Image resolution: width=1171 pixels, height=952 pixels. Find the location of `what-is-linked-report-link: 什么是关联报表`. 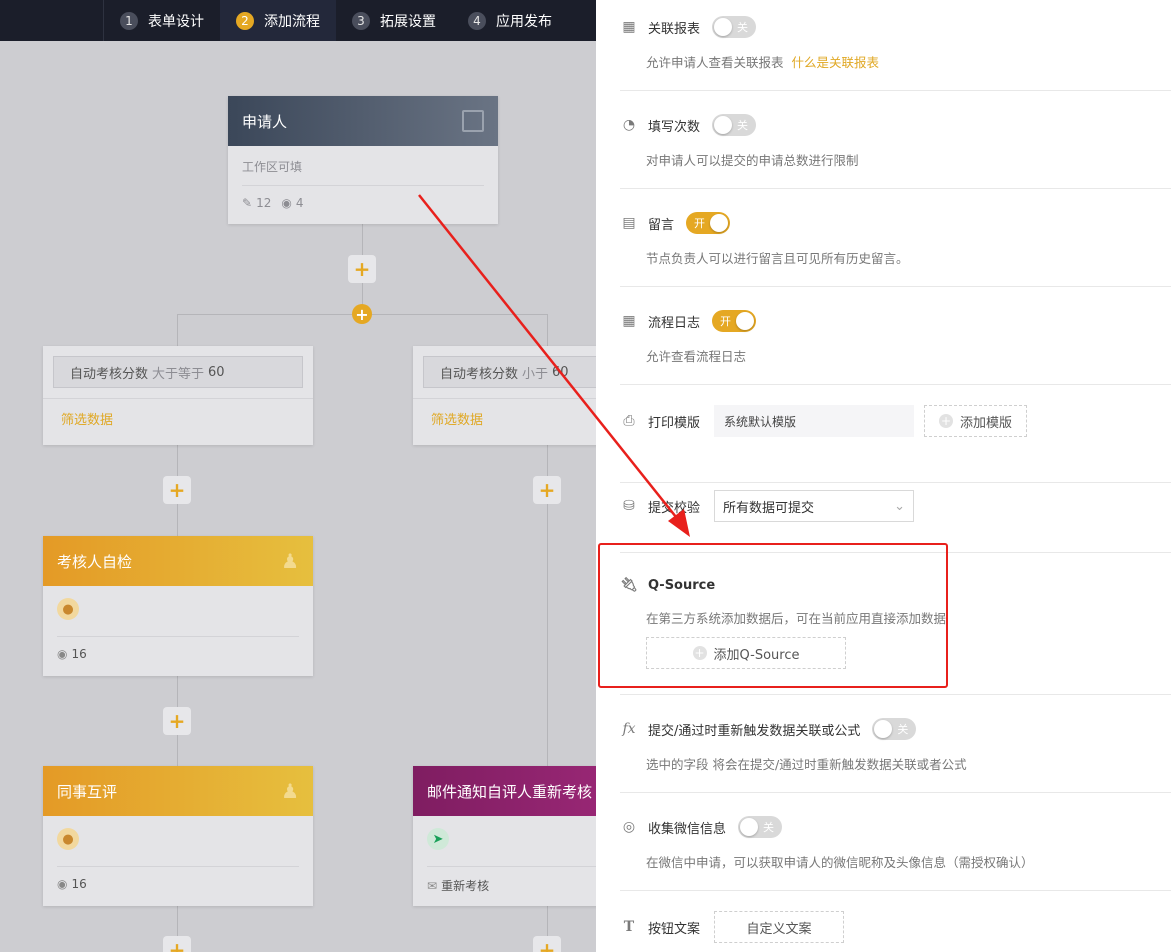

what-is-linked-report-link: 什么是关联报表 is located at coordinates (836, 62).